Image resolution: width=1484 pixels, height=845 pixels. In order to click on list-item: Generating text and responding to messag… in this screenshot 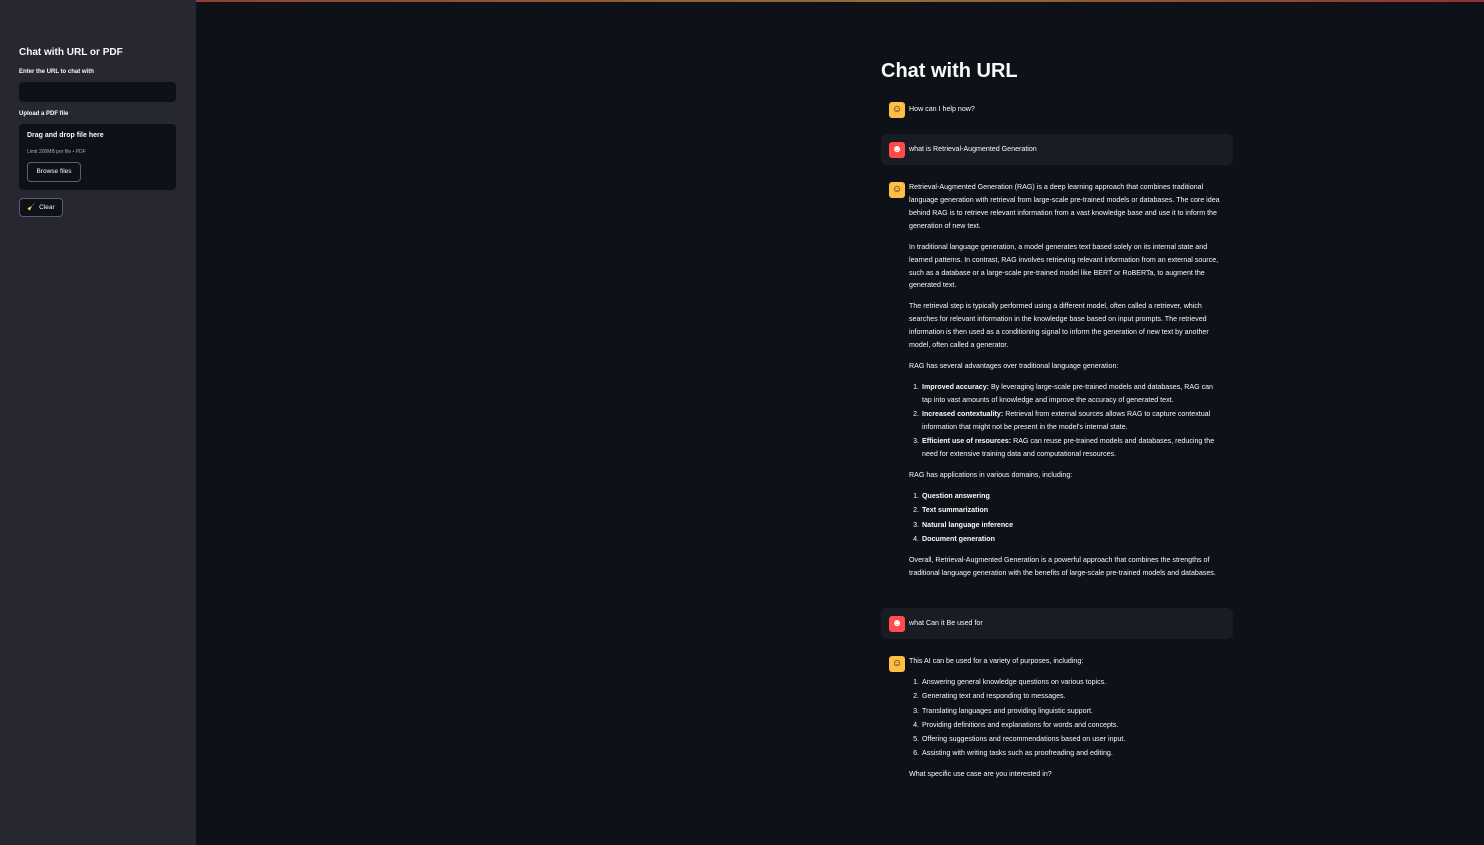, I will do `click(1071, 696)`.